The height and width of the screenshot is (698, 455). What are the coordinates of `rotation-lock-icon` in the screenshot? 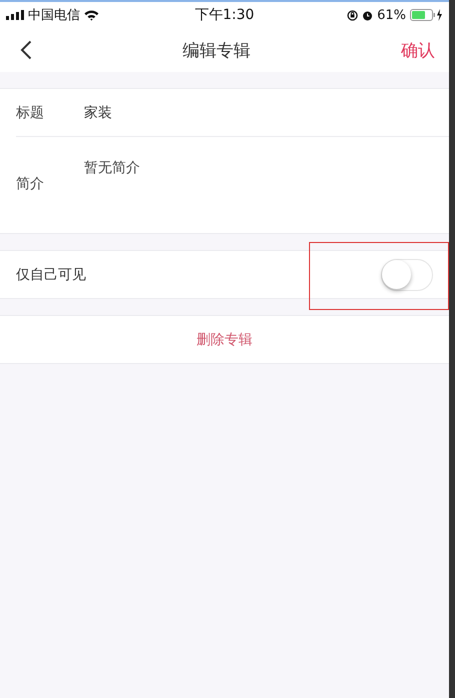 It's located at (352, 15).